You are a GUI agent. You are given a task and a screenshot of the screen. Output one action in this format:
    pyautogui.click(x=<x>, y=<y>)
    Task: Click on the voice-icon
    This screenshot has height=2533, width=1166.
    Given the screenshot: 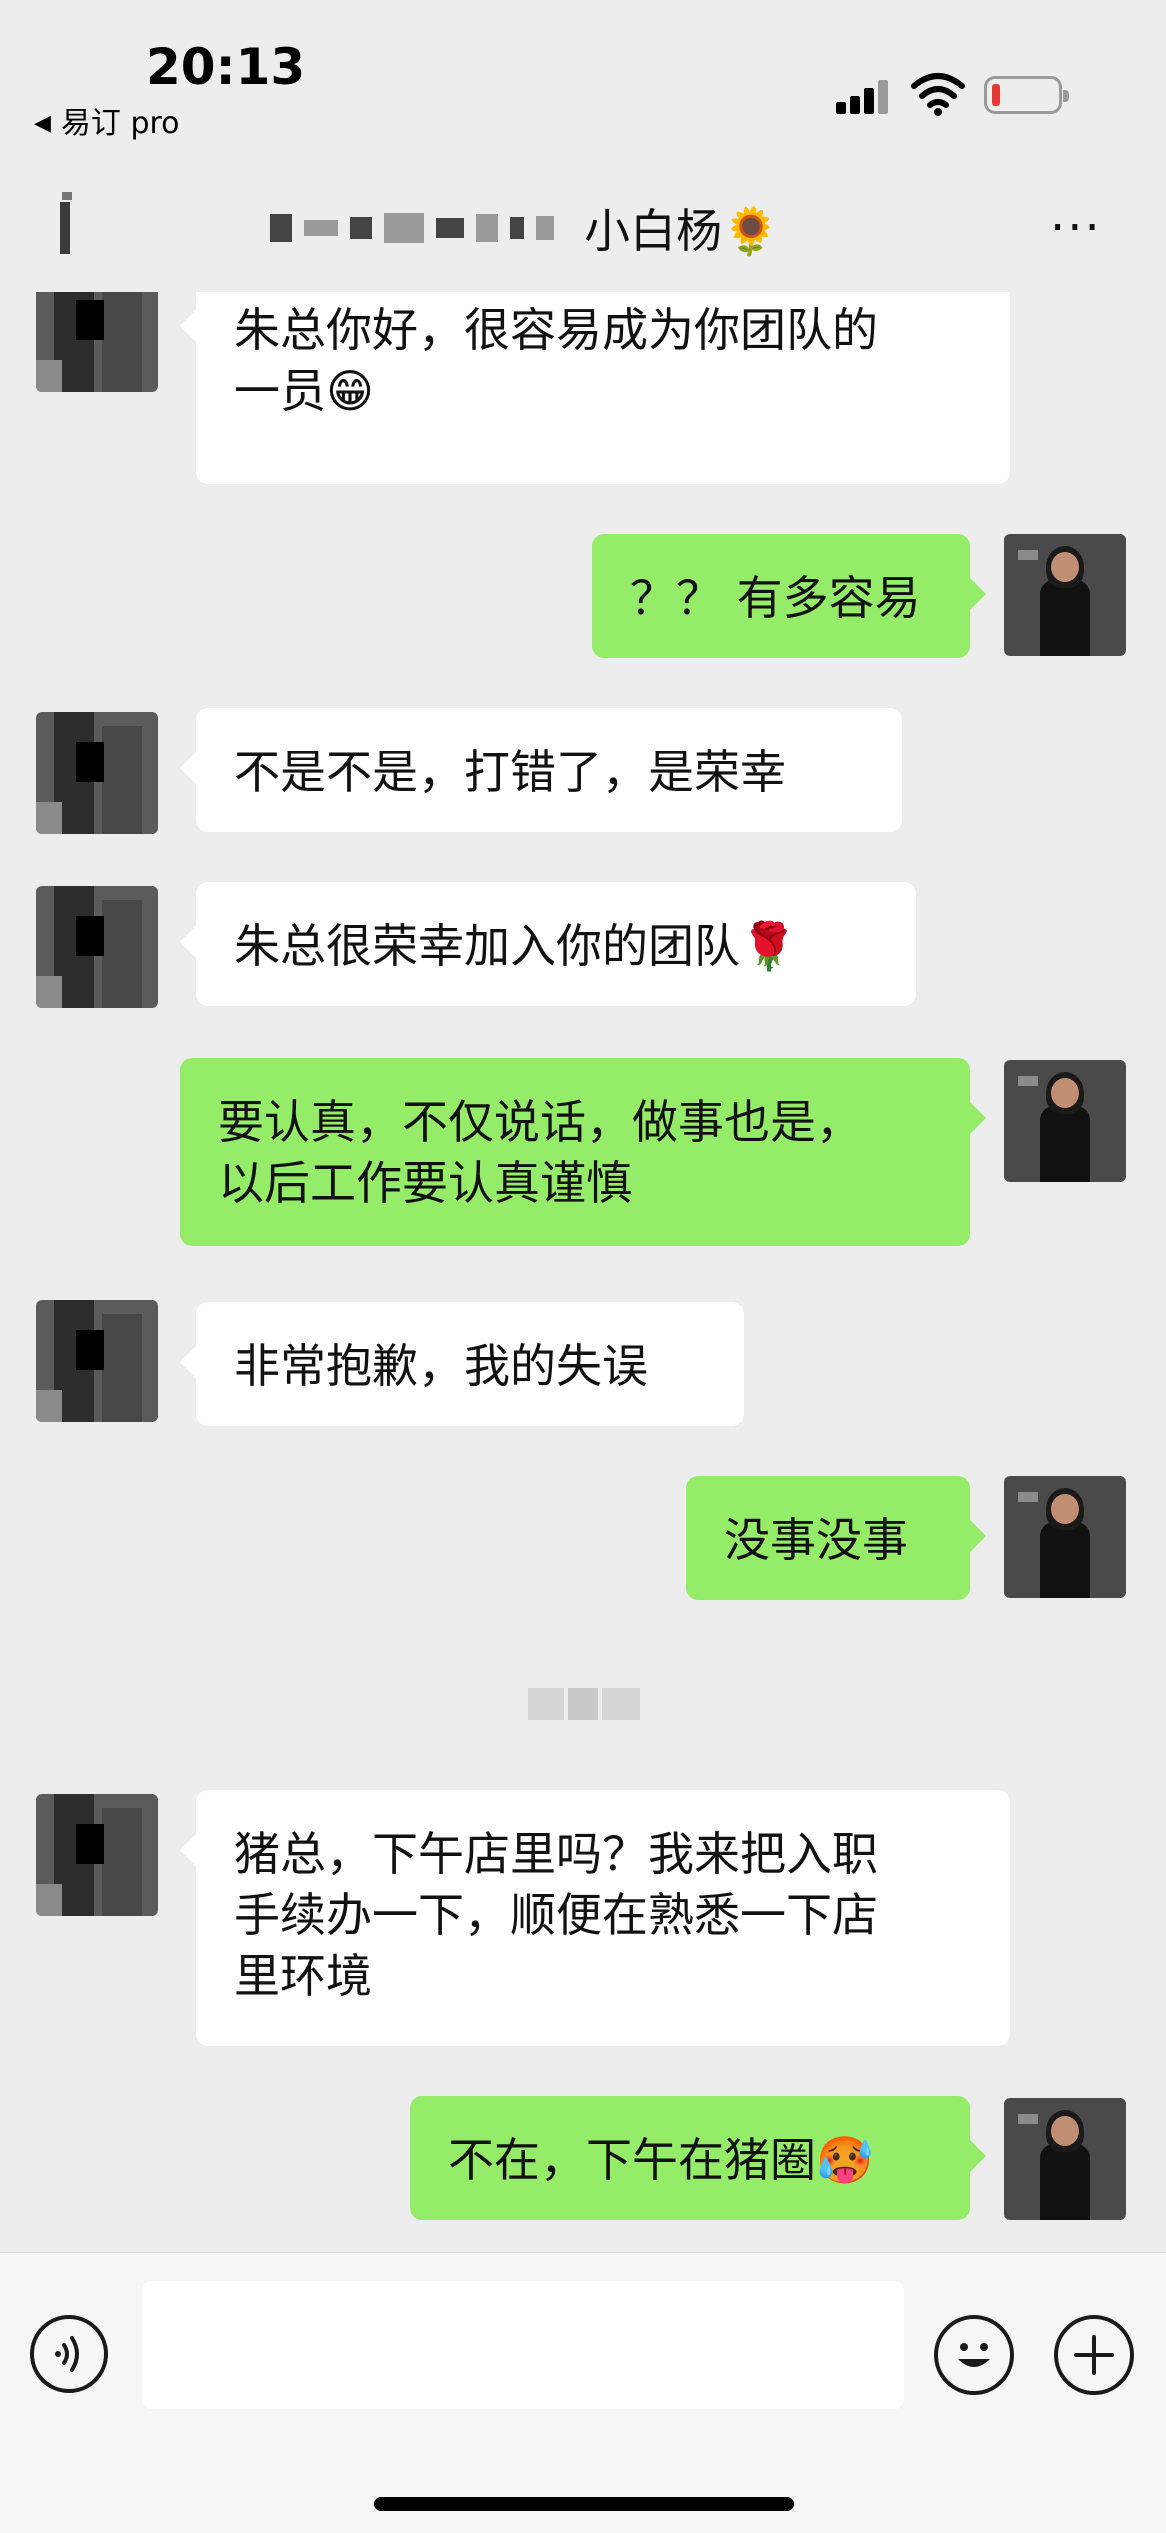 What is the action you would take?
    pyautogui.click(x=67, y=2354)
    